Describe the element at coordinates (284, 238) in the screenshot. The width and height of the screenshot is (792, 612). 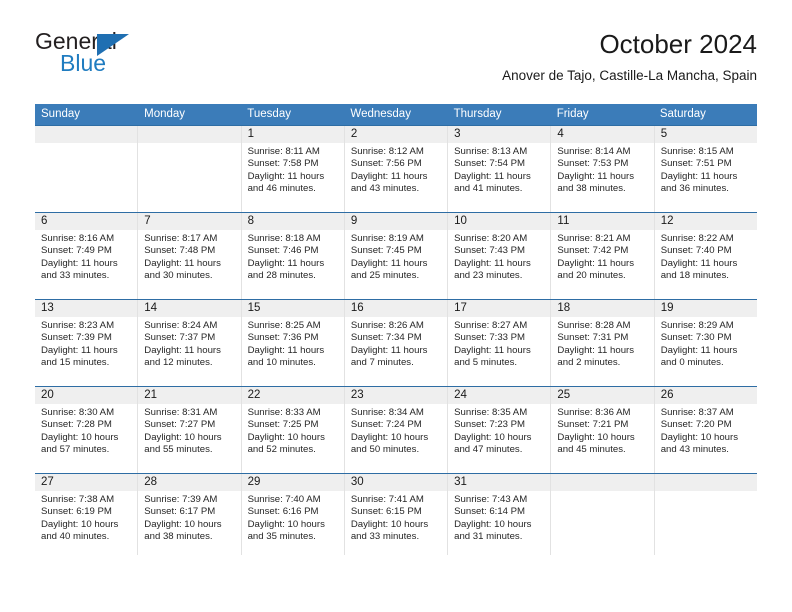
I see `sunrise-time: Sunrise: 8:18 AM` at that location.